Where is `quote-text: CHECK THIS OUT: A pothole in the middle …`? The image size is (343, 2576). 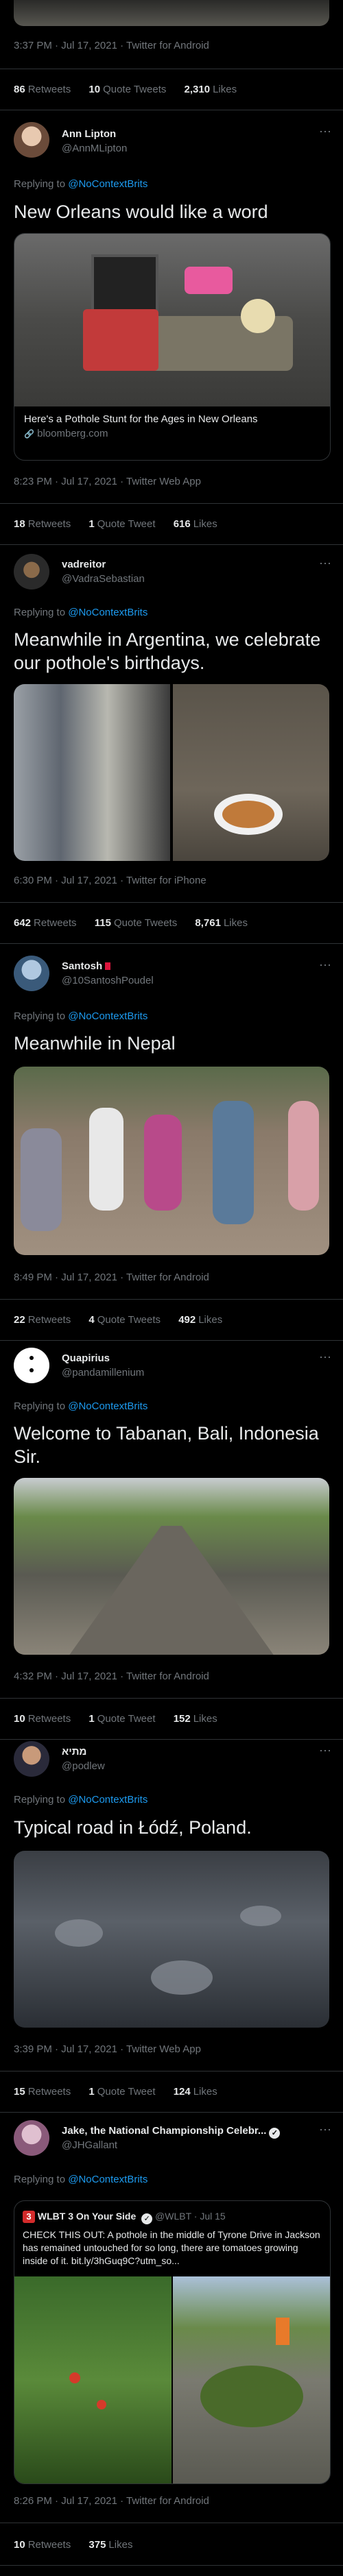 quote-text: CHECK THIS OUT: A pothole in the middle … is located at coordinates (171, 2247).